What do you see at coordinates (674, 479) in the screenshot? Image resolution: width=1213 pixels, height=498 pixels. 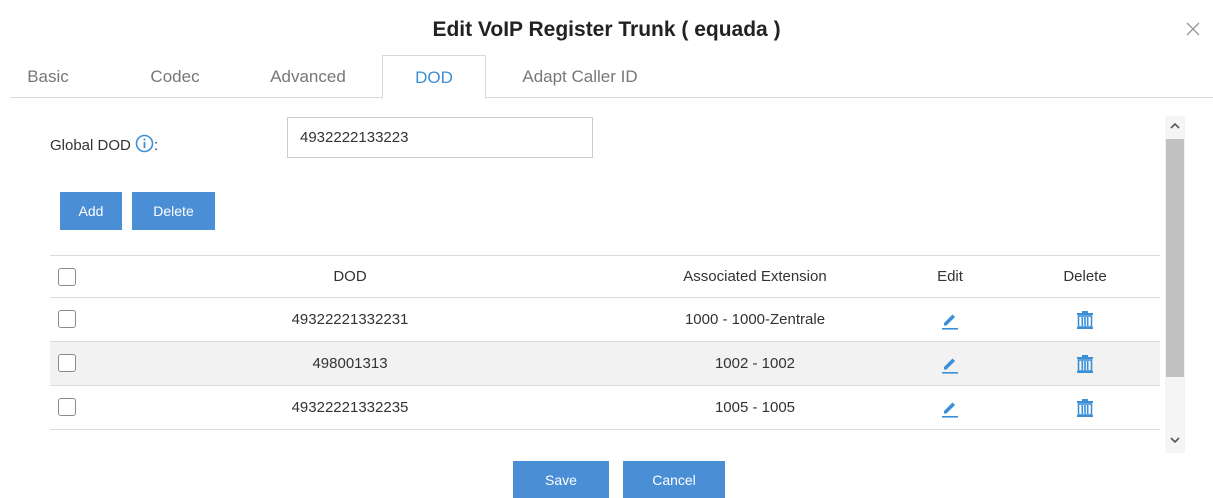 I see `cancel-button: Cancel` at bounding box center [674, 479].